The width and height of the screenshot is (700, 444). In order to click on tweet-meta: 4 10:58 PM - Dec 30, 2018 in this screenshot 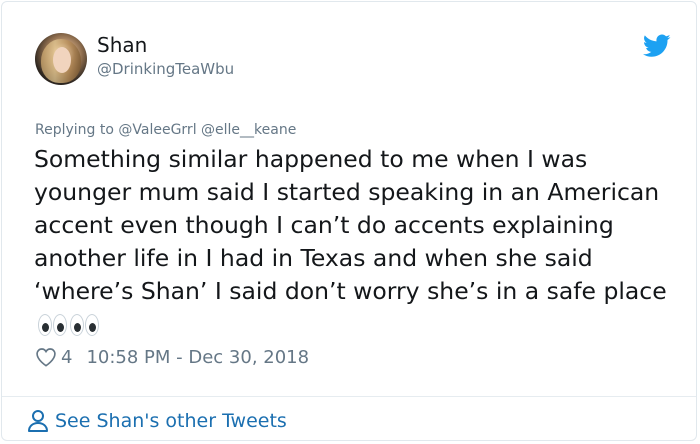, I will do `click(172, 357)`.